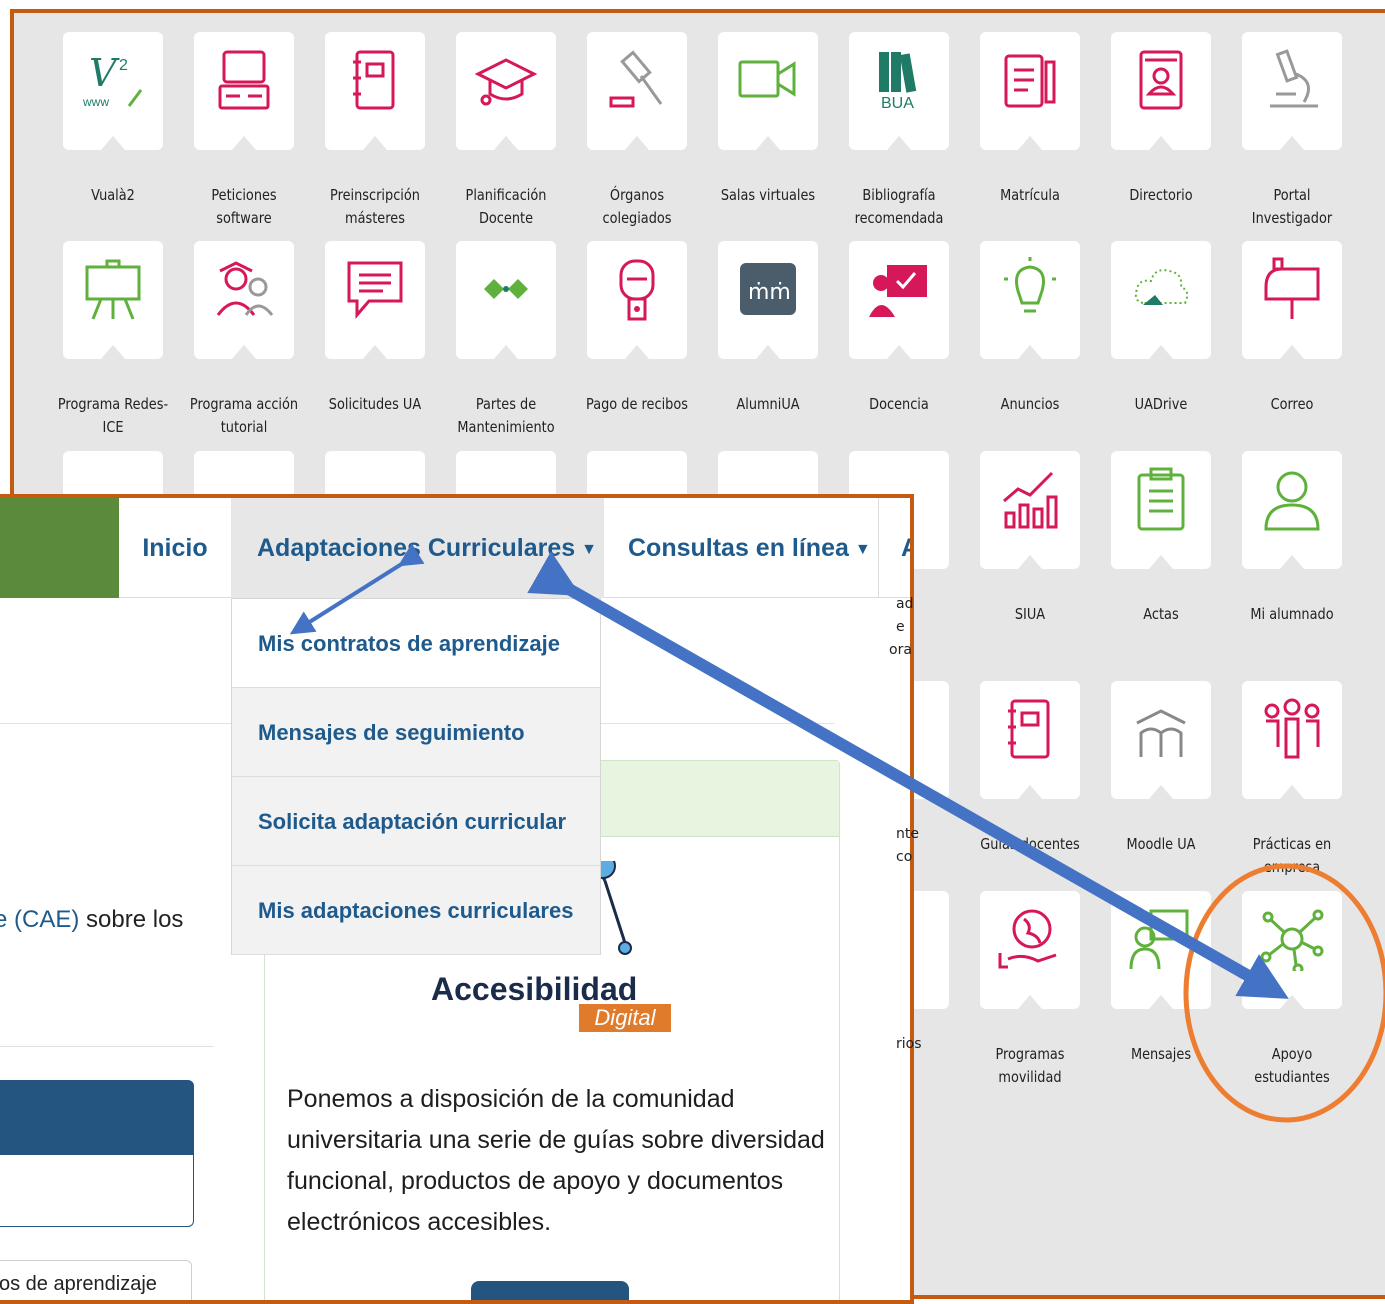  Describe the element at coordinates (416, 732) in the screenshot. I see `menu-item-mensajes-seguimiento: Mensajes de seguimiento` at that location.